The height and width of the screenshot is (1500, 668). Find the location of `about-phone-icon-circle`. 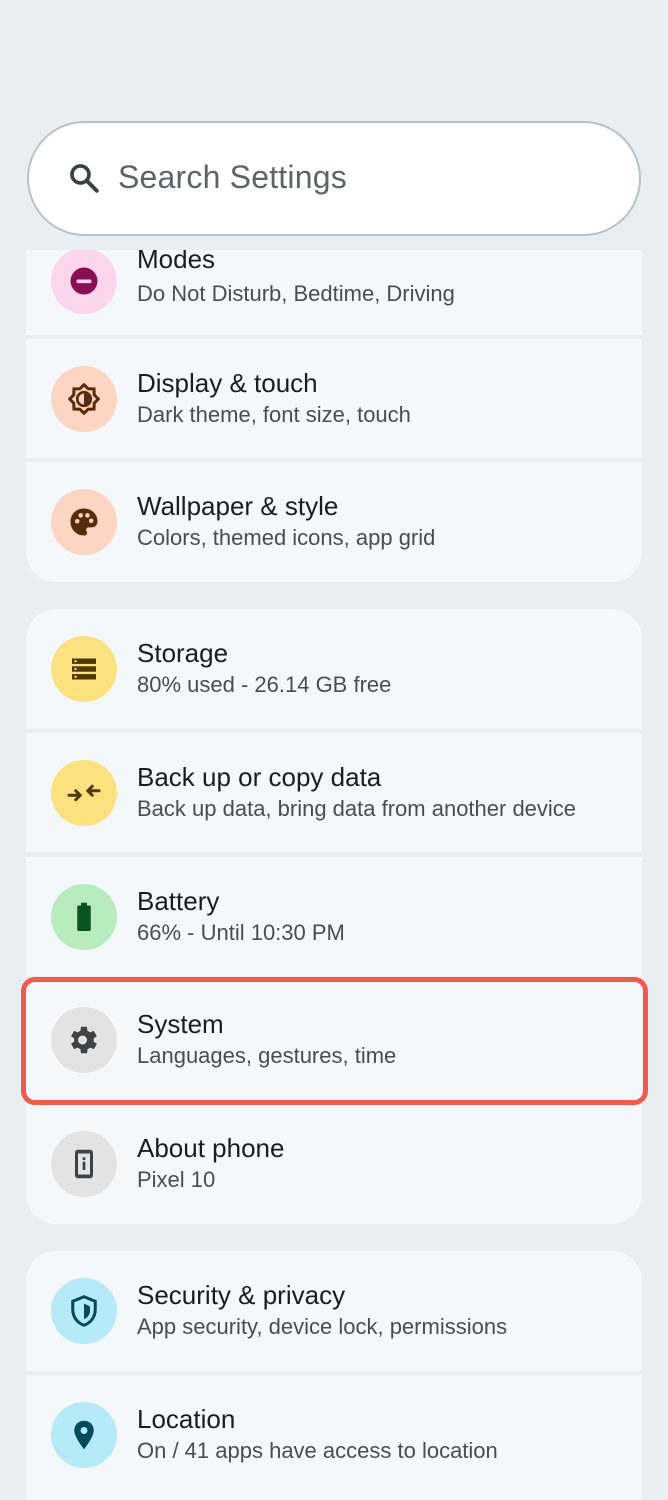

about-phone-icon-circle is located at coordinates (84, 1164).